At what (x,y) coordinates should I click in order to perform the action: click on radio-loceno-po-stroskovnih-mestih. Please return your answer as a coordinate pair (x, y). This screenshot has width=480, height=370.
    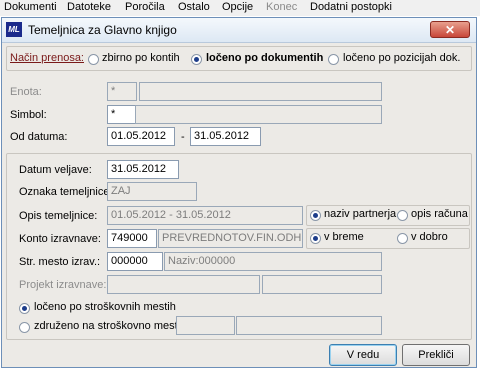
    Looking at the image, I should click on (24, 308).